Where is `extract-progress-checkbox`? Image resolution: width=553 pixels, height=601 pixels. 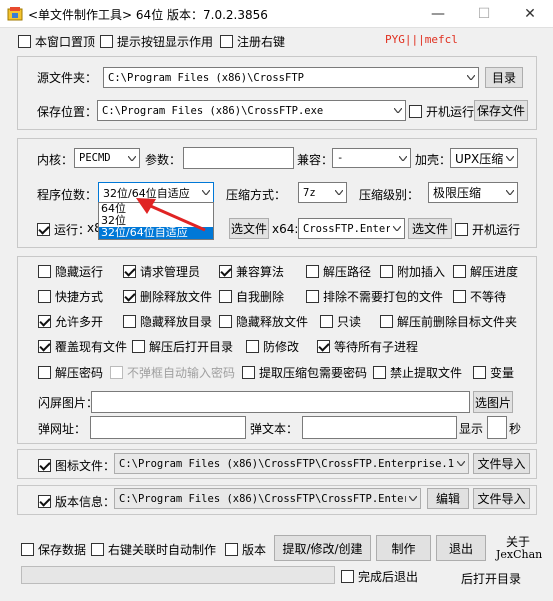
extract-progress-checkbox is located at coordinates (459, 271).